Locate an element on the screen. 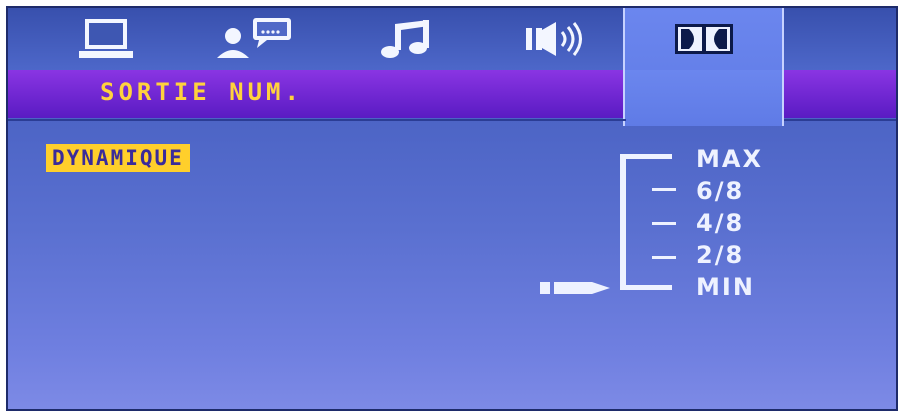 The width and height of the screenshot is (904, 417). tab-speaker is located at coordinates (554, 39).